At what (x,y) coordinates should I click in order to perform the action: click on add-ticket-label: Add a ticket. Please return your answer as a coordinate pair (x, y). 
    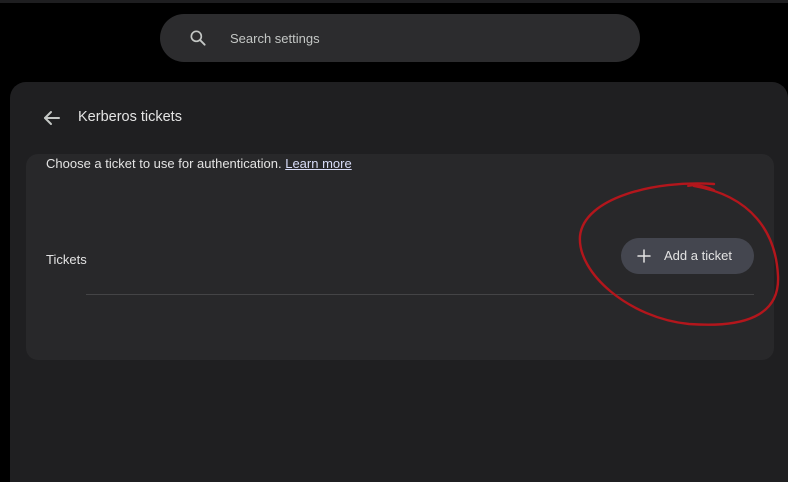
    Looking at the image, I should click on (698, 255).